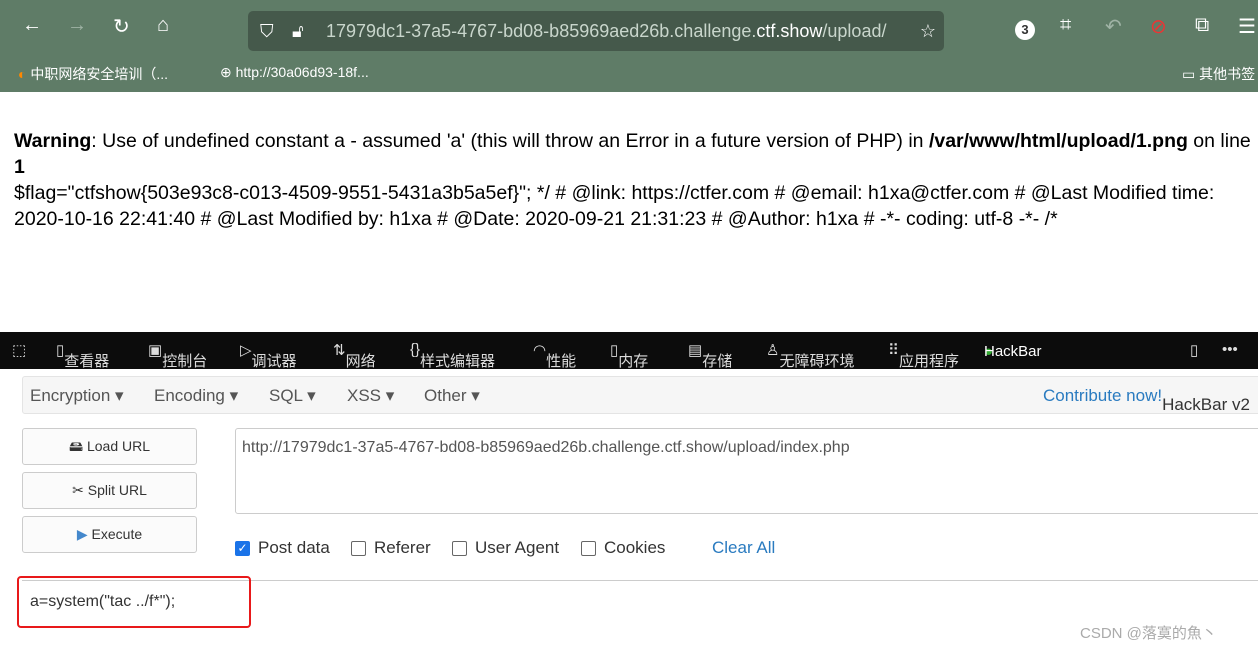 The image size is (1258, 660). Describe the element at coordinates (22, 74) in the screenshot. I see `bookmark-logo-icon: ◐` at that location.